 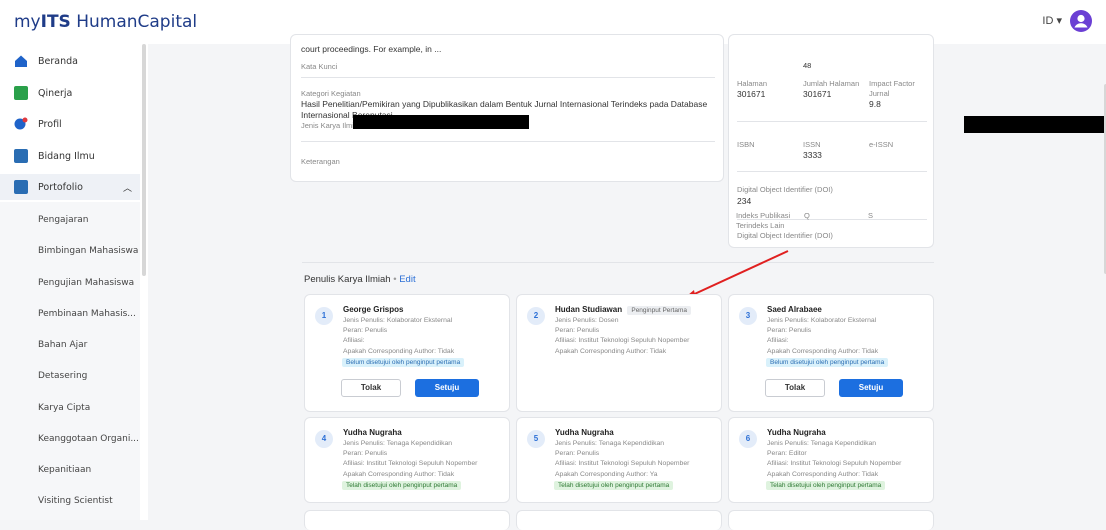 What do you see at coordinates (21, 61) in the screenshot?
I see `home-icon` at bounding box center [21, 61].